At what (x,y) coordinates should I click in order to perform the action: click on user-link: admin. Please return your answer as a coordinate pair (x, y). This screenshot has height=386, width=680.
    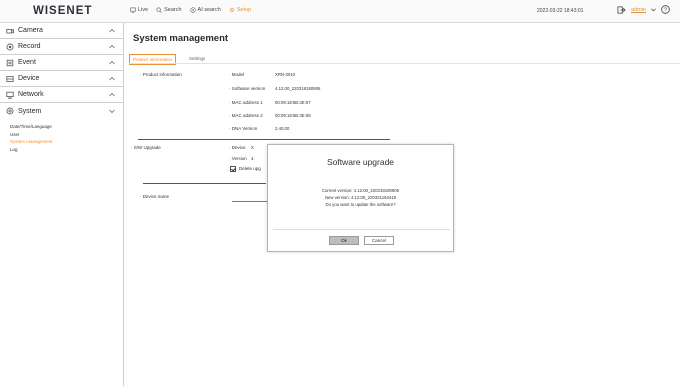
    Looking at the image, I should click on (638, 10).